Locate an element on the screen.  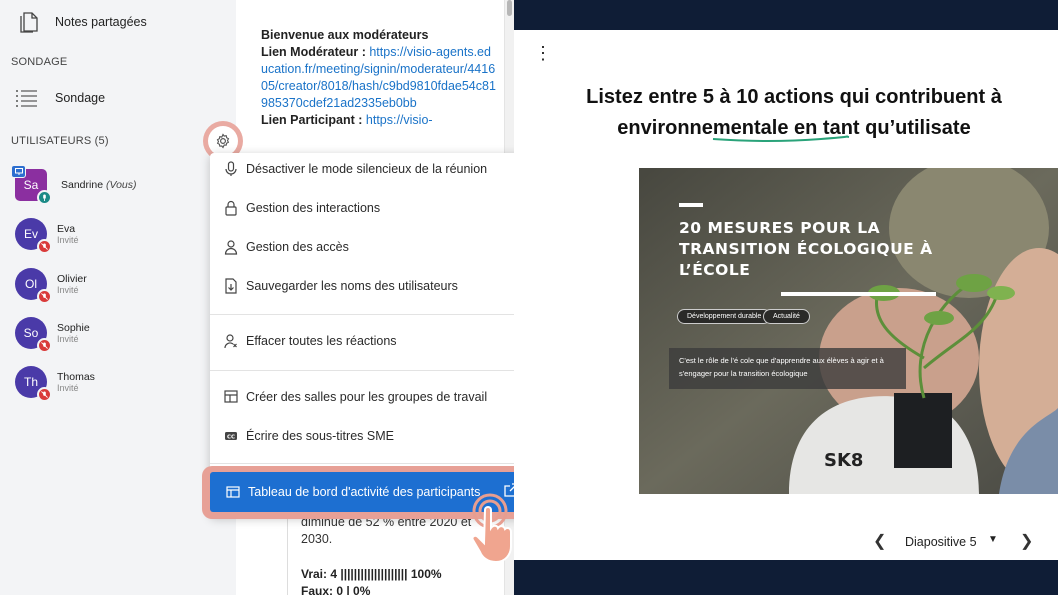
user-clear-icon is located at coordinates (230, 341).